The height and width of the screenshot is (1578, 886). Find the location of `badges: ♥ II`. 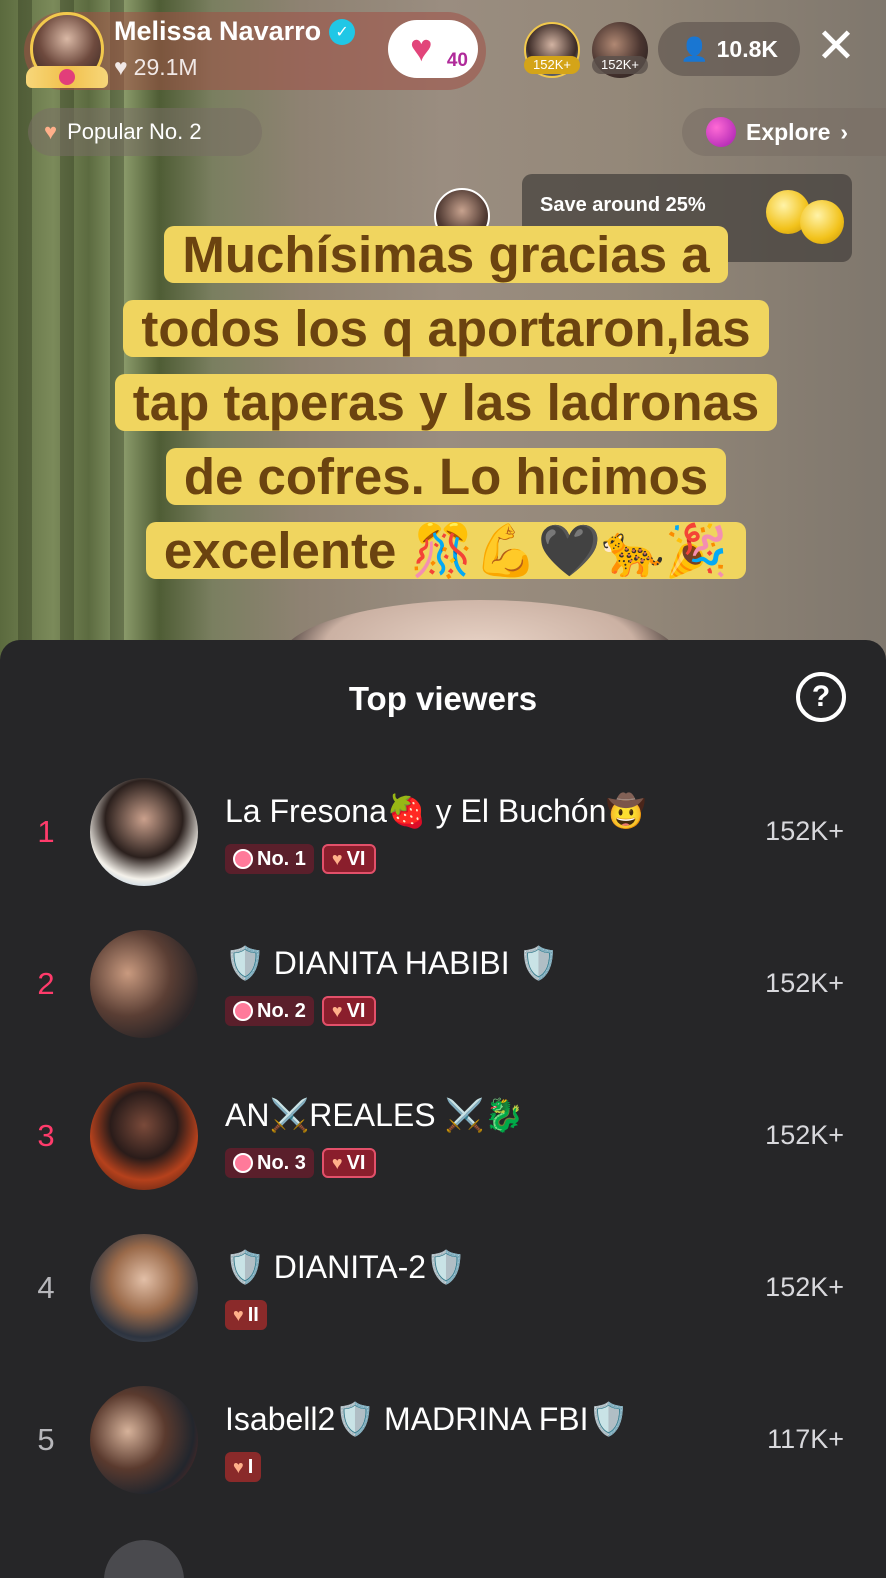

badges: ♥ II is located at coordinates (246, 1315).